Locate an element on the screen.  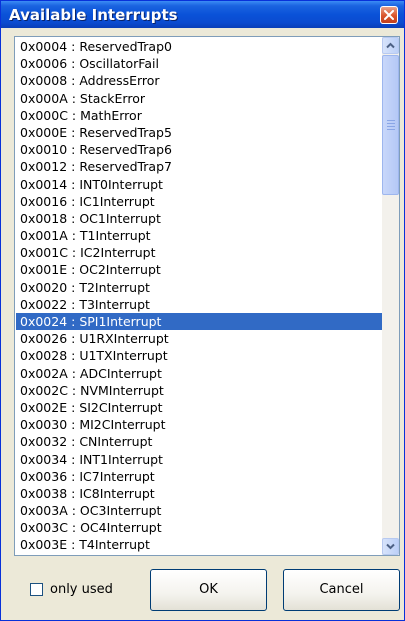
list-item: 0x0016 : IC1Interrupt is located at coordinates (199, 201).